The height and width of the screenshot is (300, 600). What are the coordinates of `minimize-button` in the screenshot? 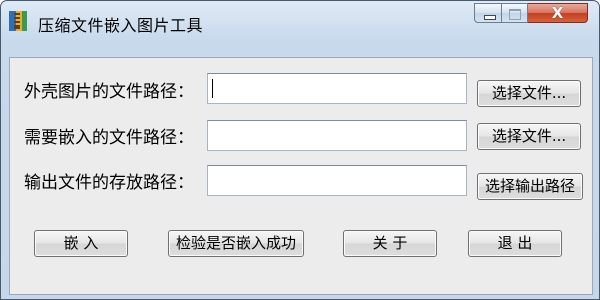 It's located at (488, 13).